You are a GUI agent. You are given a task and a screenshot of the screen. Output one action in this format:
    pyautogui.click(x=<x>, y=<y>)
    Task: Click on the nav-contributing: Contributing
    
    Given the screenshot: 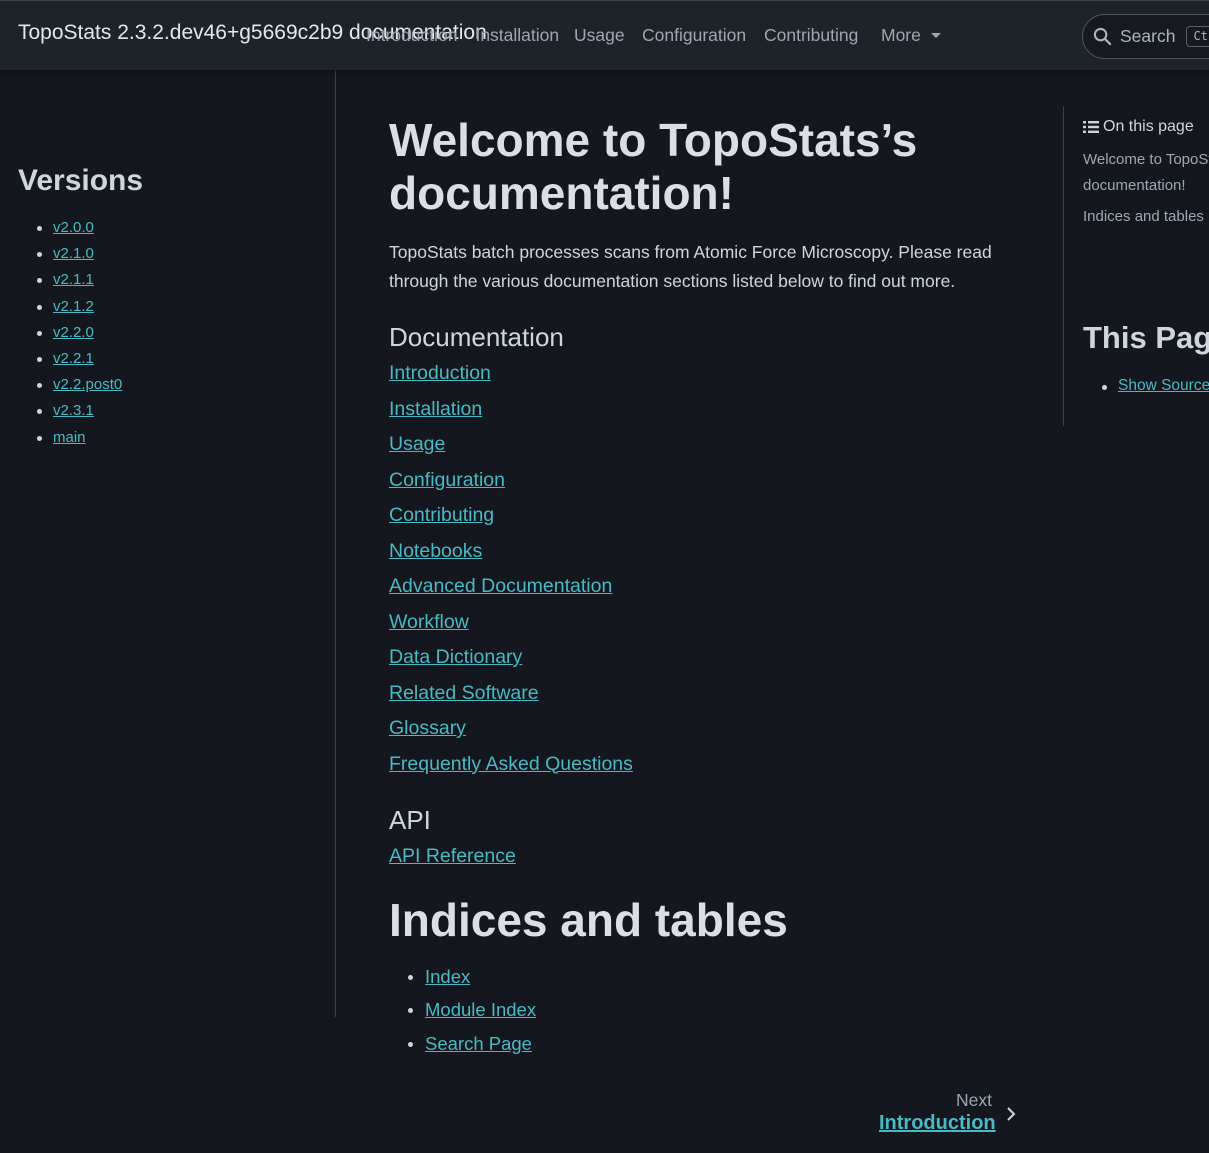 What is the action you would take?
    pyautogui.click(x=811, y=35)
    